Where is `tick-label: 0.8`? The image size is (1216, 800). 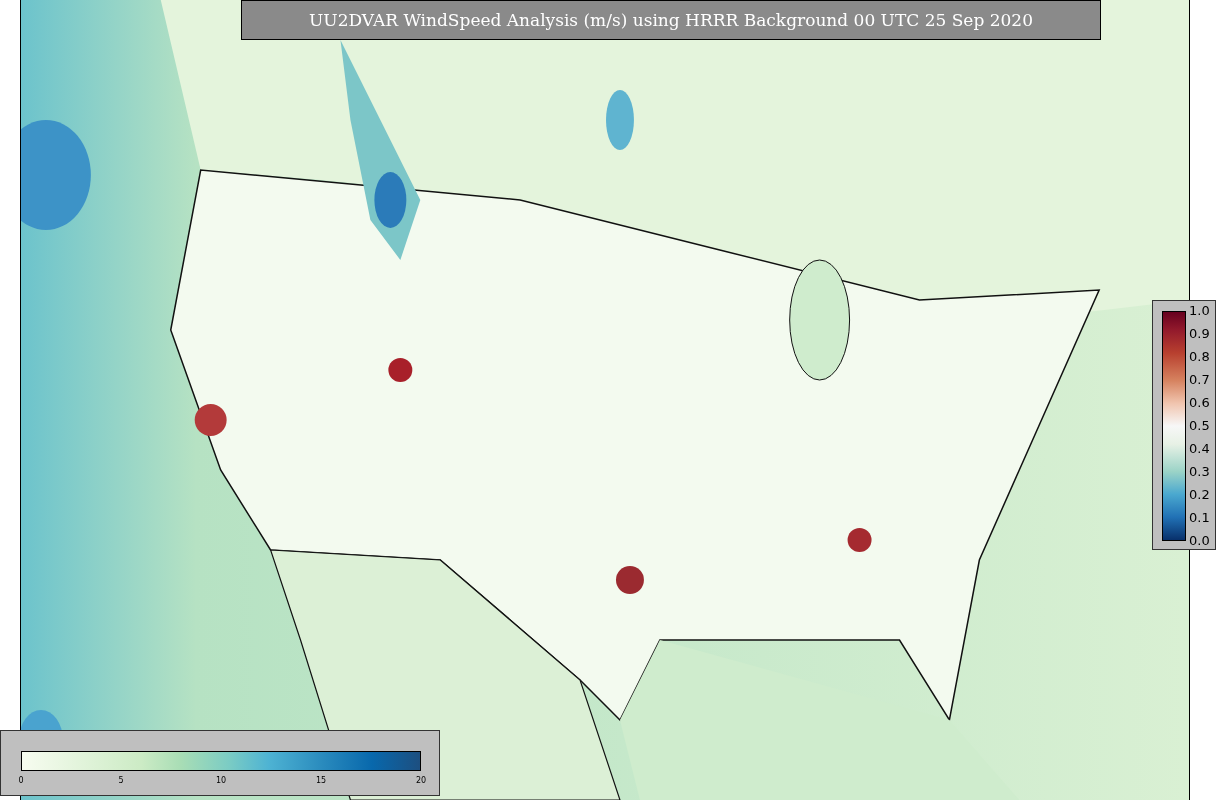
tick-label: 0.8 is located at coordinates (1199, 357).